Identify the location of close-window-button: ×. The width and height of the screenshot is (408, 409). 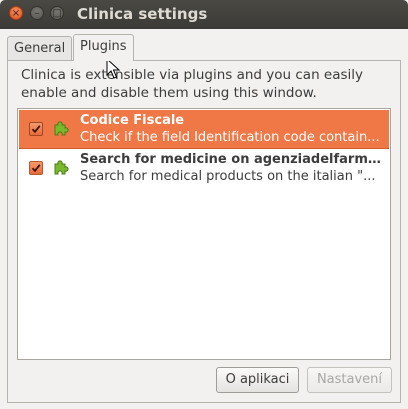
(16, 13).